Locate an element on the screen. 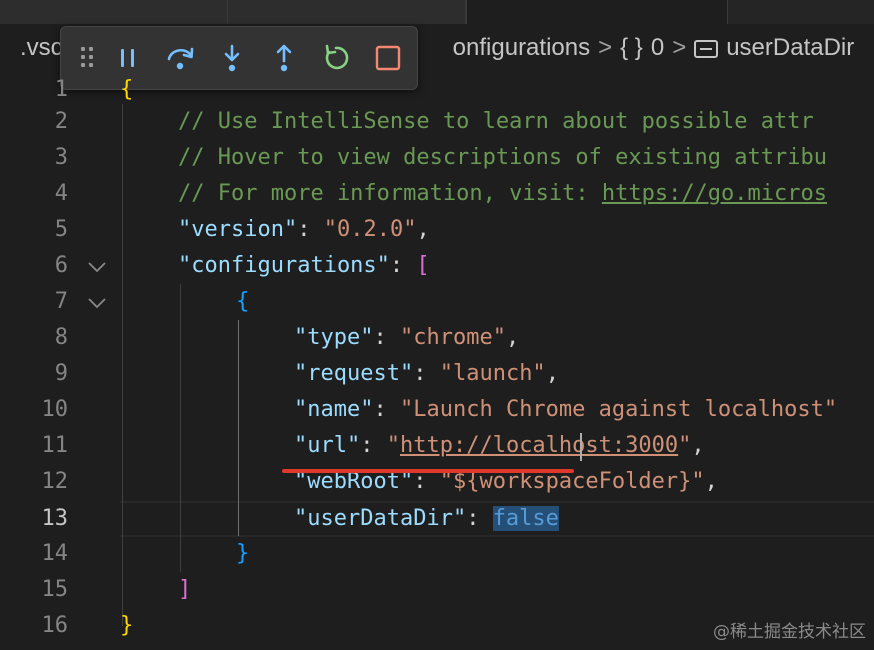  code-line: 8 "type": "chrome", is located at coordinates (437, 338).